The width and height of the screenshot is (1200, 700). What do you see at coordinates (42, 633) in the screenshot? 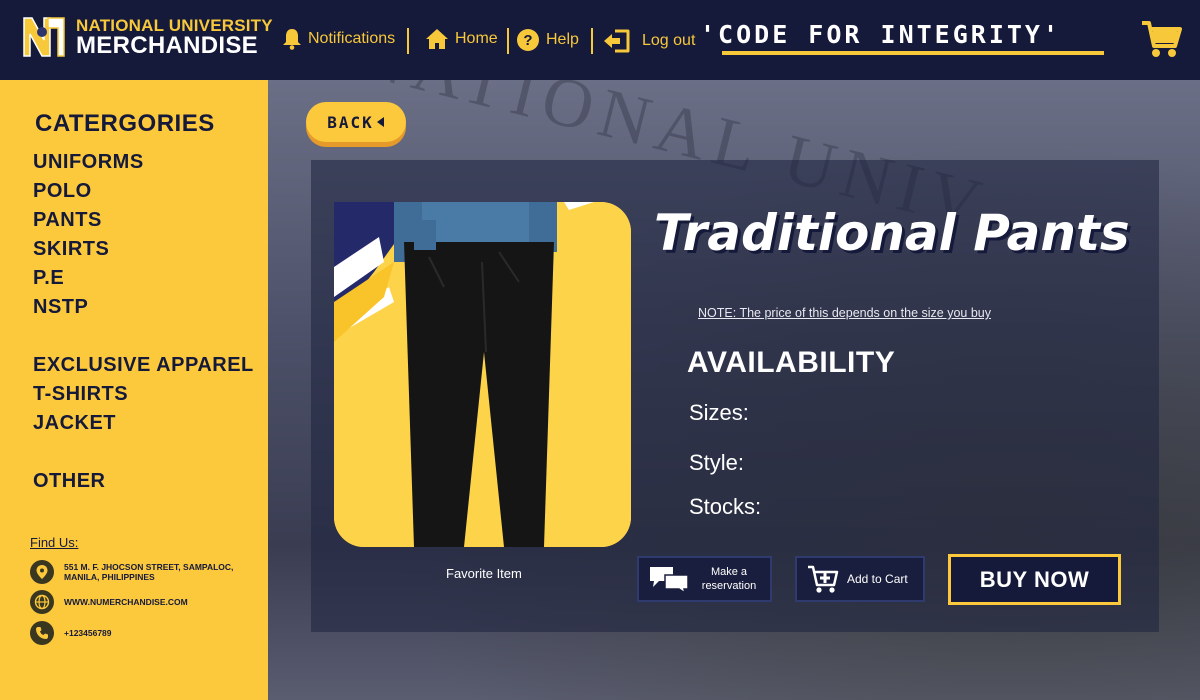
I see `phone-icon` at bounding box center [42, 633].